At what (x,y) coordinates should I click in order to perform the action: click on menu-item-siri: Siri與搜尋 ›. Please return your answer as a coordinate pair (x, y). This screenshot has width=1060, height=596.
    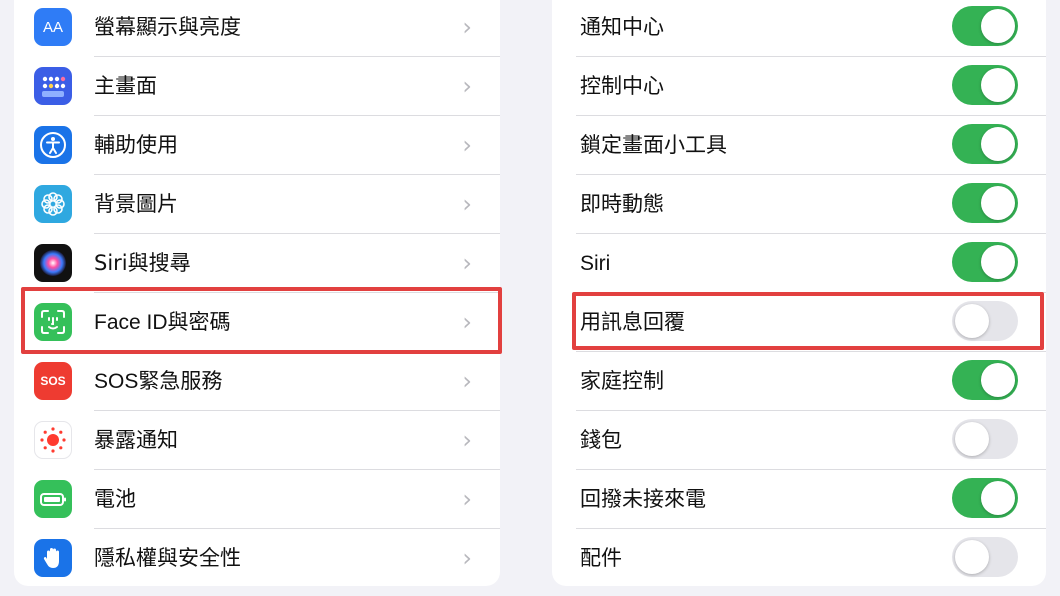
    Looking at the image, I should click on (257, 263).